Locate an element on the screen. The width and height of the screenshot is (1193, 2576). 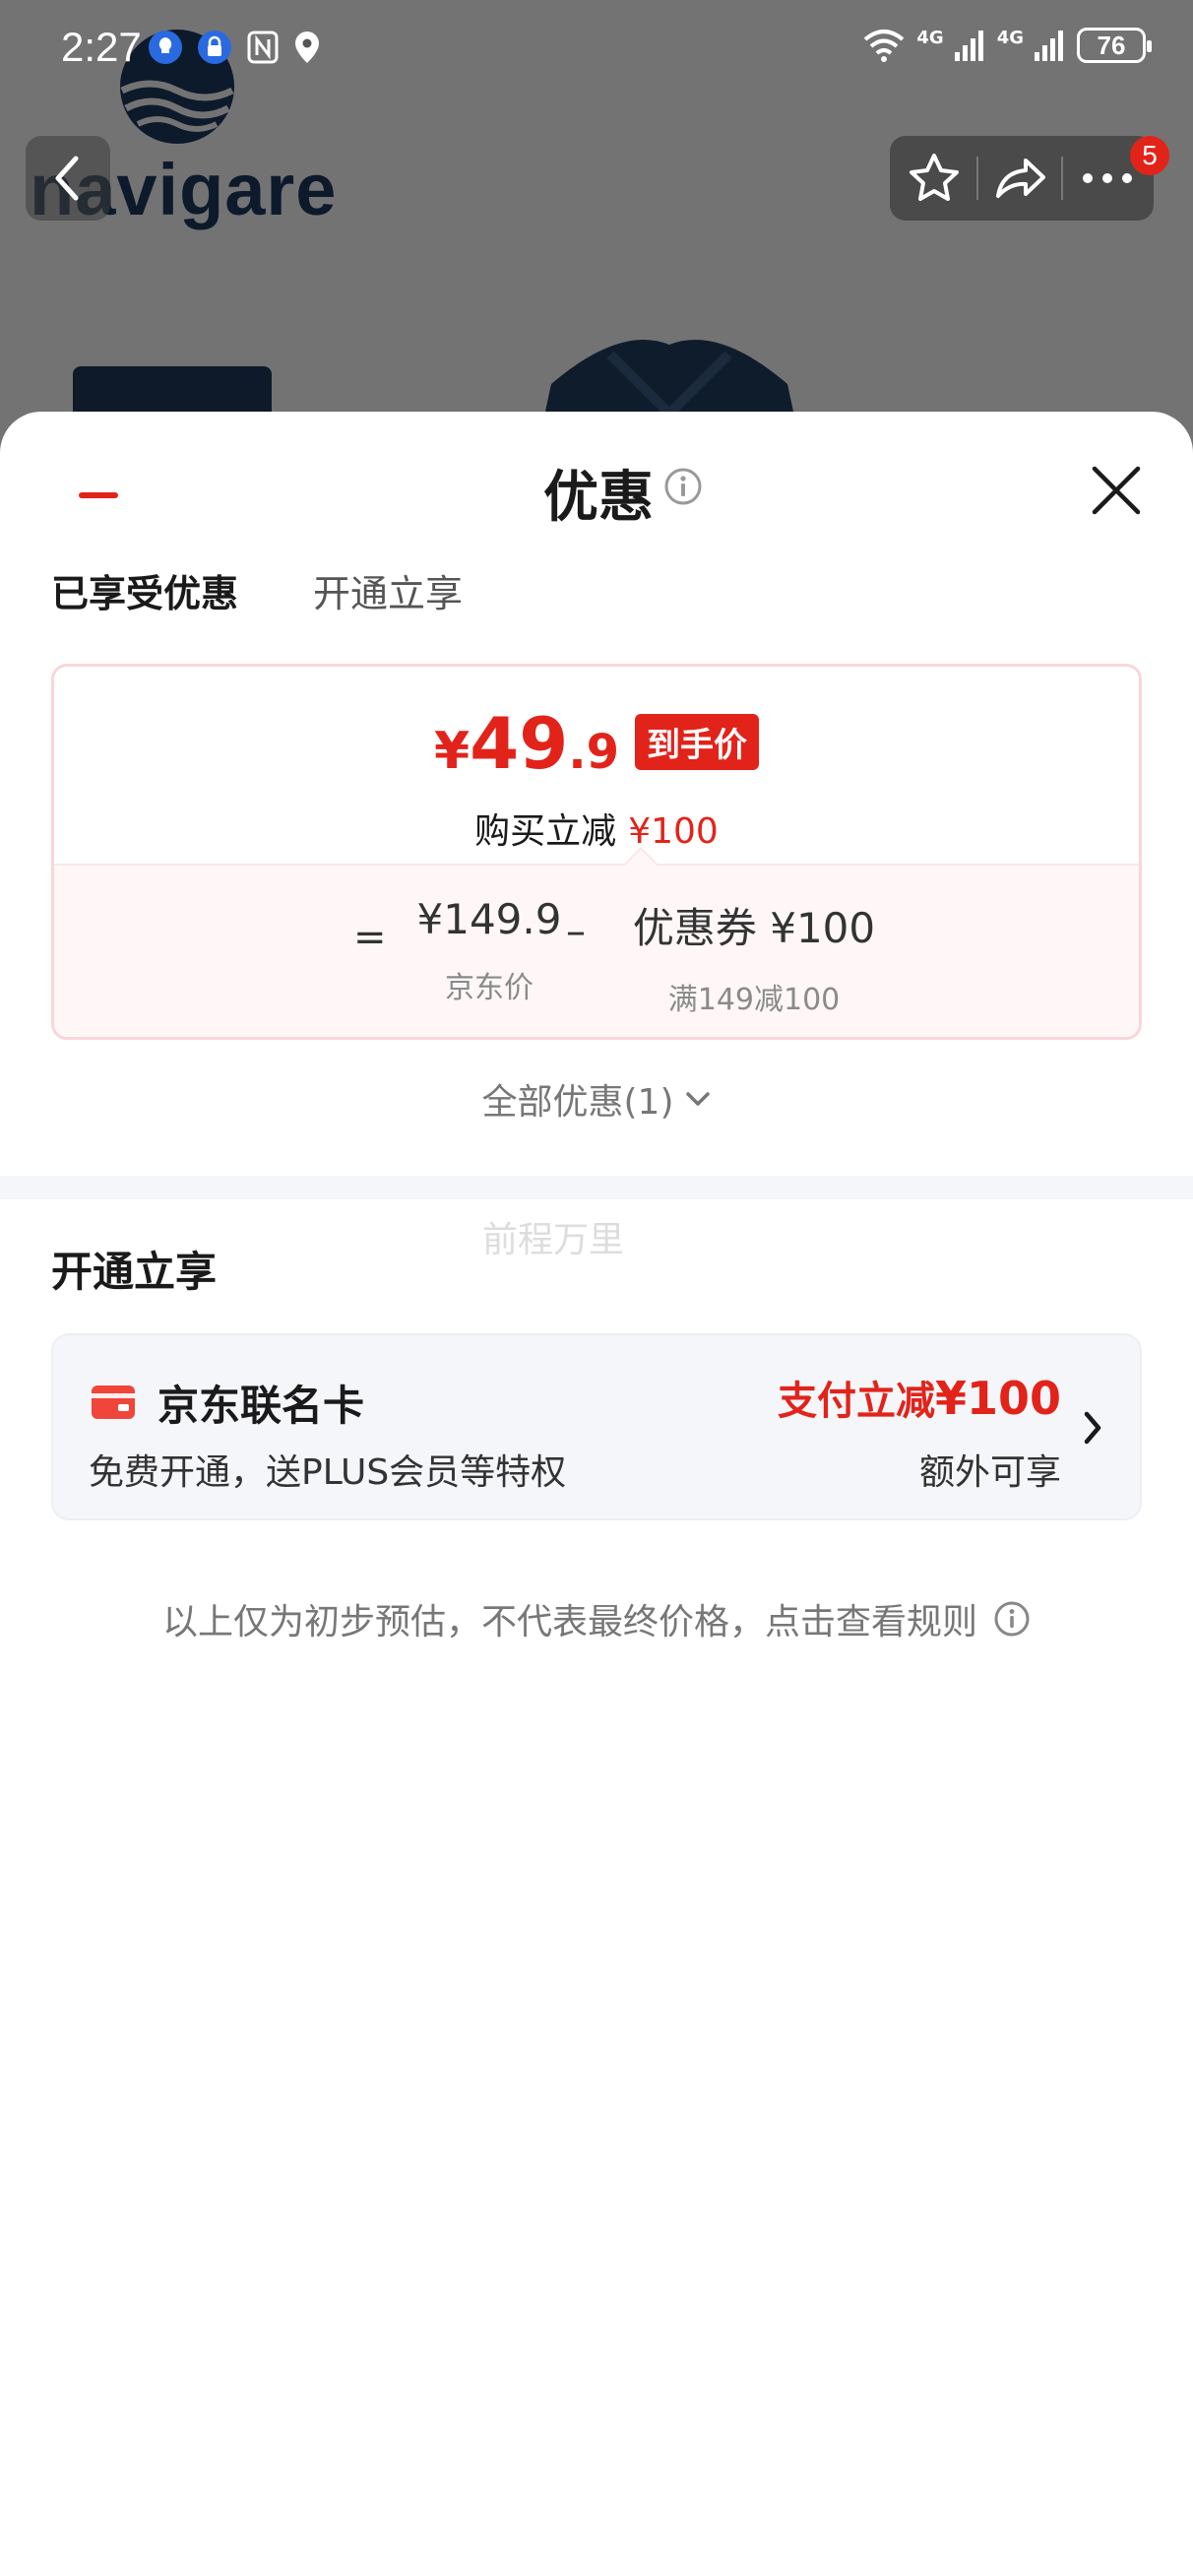
final-price-currency: ¥ is located at coordinates (452, 751).